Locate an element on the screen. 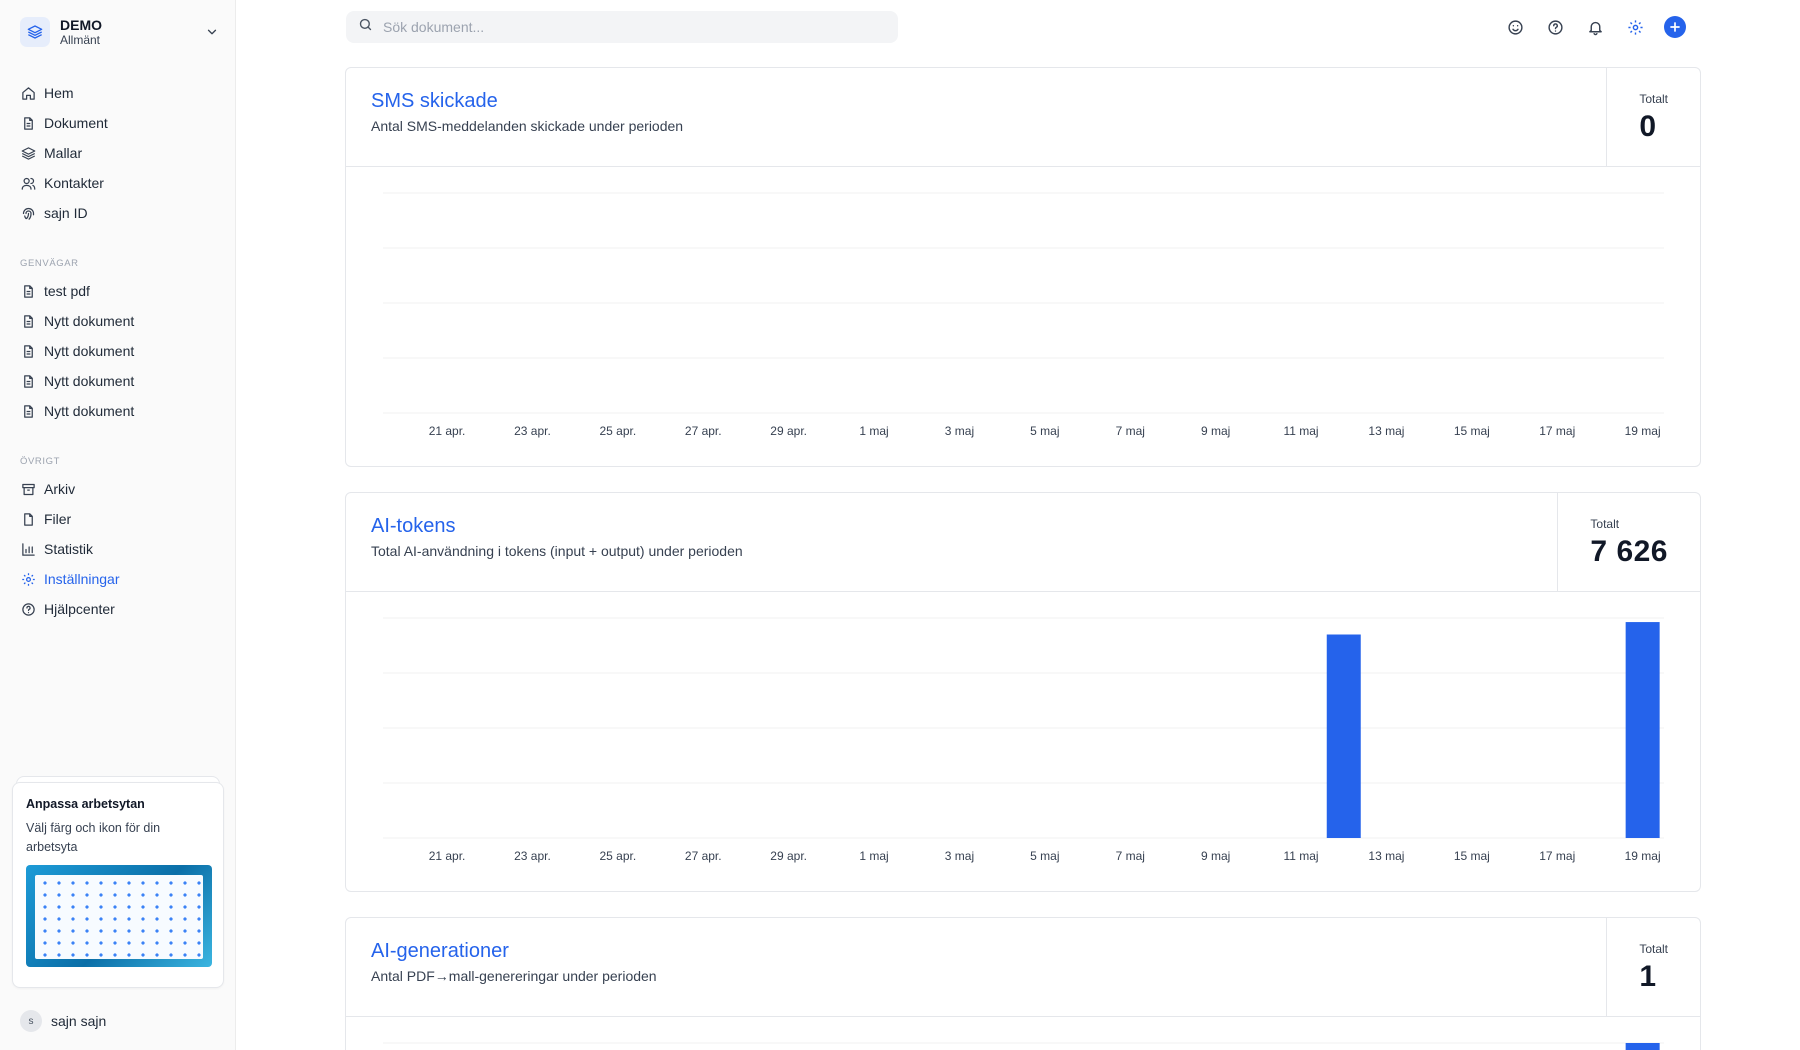  x-tick-label: 9 maj is located at coordinates (1215, 431).